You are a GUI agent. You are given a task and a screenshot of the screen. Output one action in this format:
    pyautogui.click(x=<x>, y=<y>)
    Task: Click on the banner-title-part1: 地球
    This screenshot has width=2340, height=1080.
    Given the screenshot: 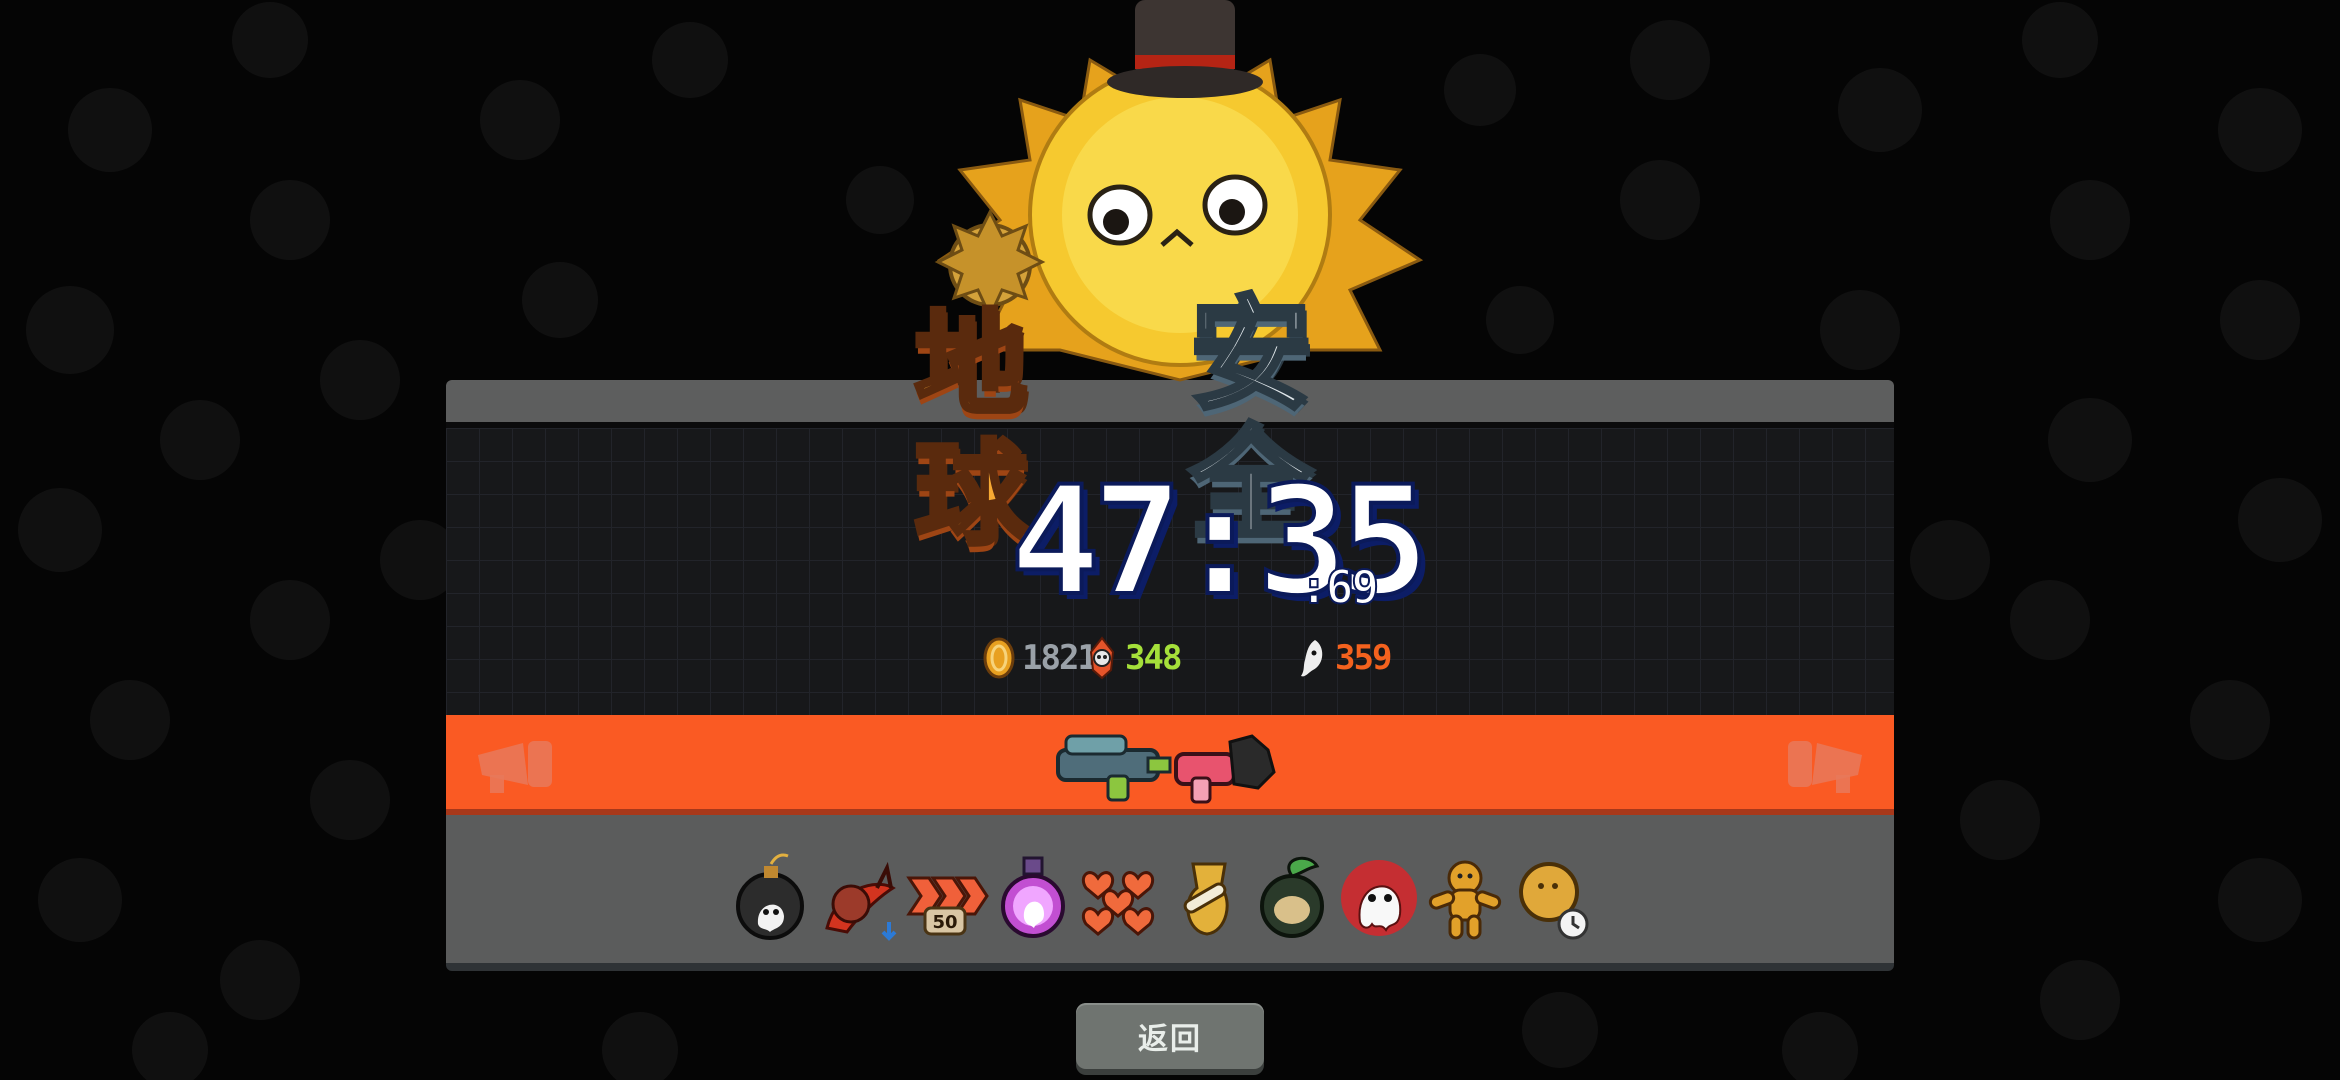 What is the action you would take?
    pyautogui.click(x=971, y=430)
    